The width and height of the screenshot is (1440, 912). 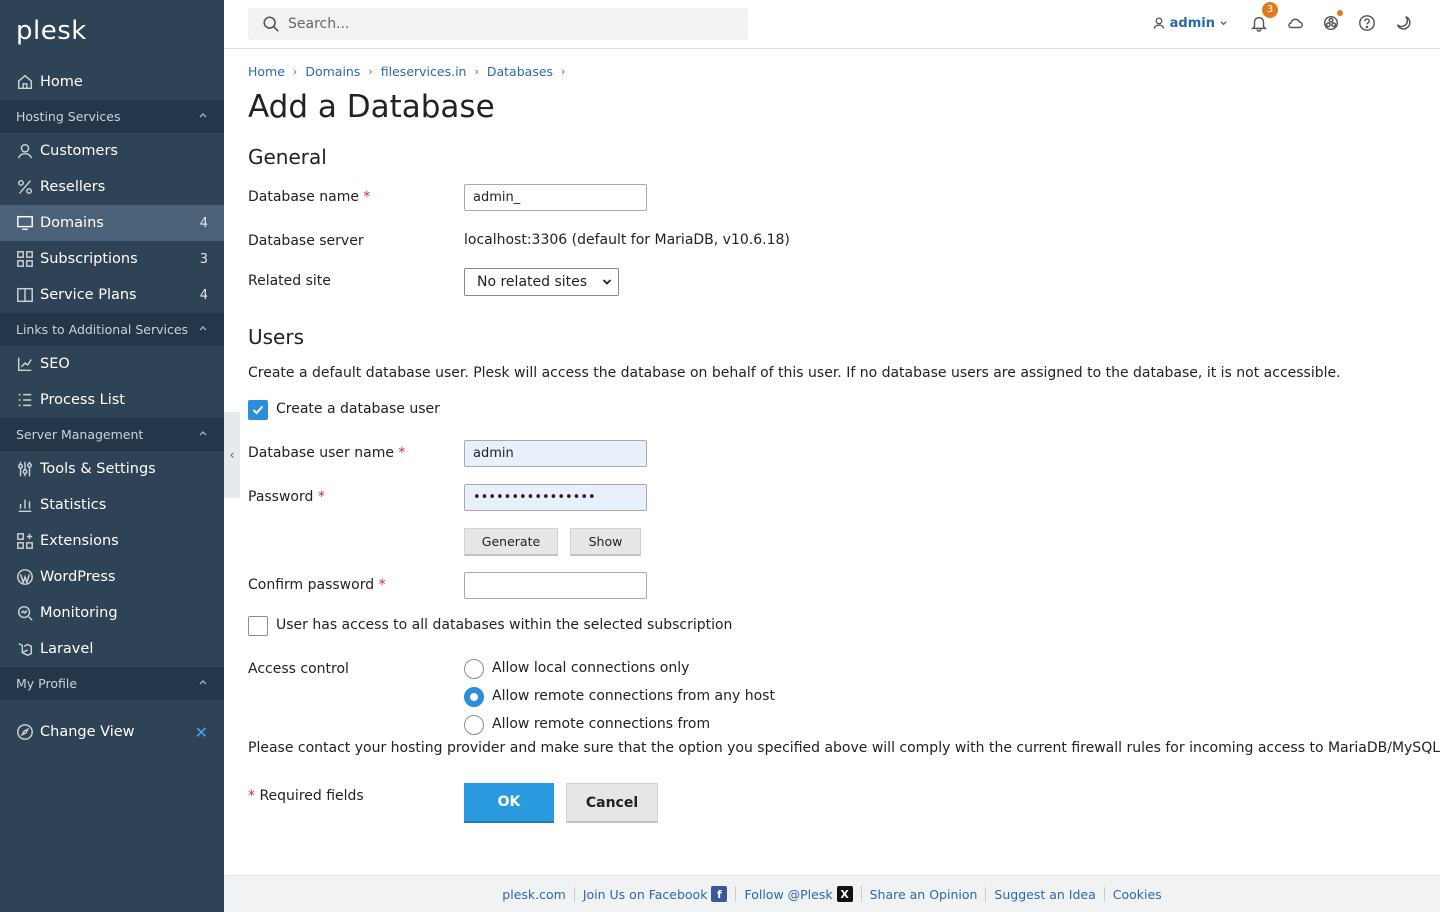 I want to click on sidebar-item-process-list: Process List, so click(x=112, y=400).